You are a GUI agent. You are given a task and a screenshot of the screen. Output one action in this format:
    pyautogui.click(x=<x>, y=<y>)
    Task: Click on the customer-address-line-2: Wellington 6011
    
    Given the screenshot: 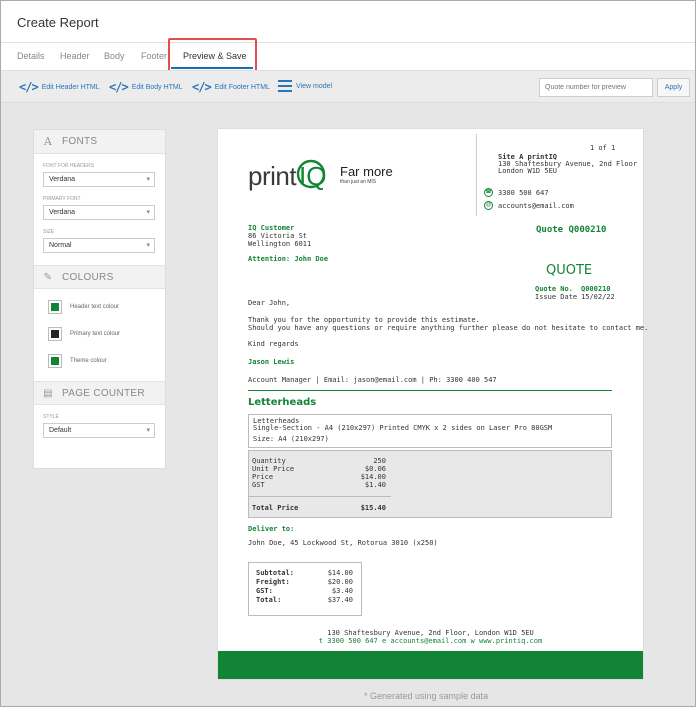 What is the action you would take?
    pyautogui.click(x=280, y=244)
    